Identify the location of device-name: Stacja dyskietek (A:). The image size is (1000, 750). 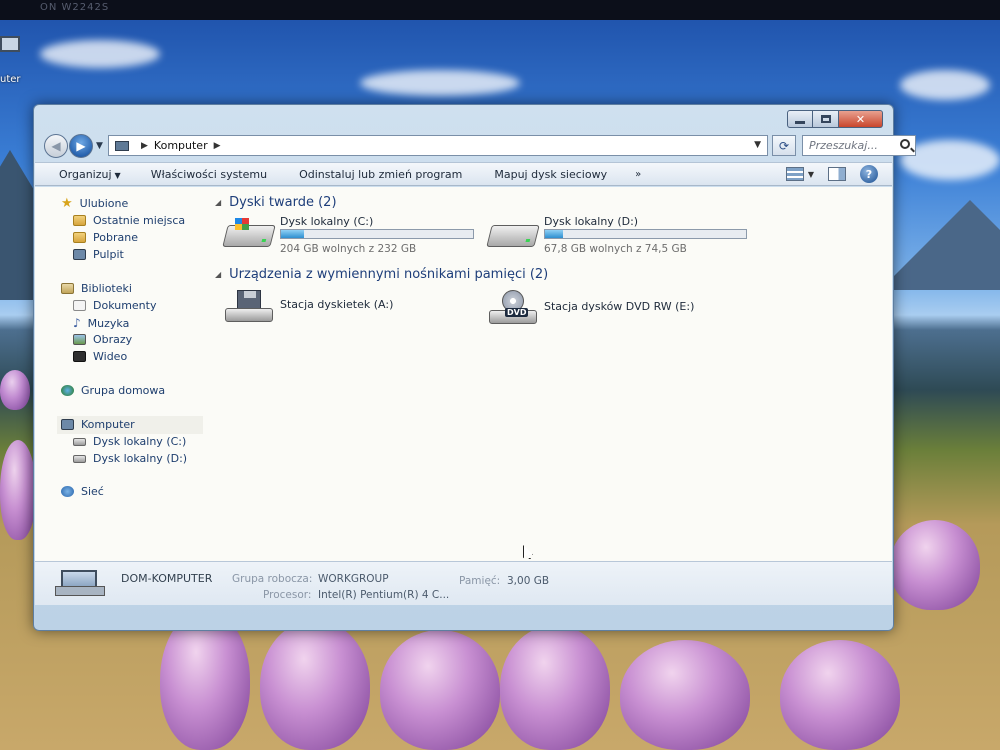
(337, 304).